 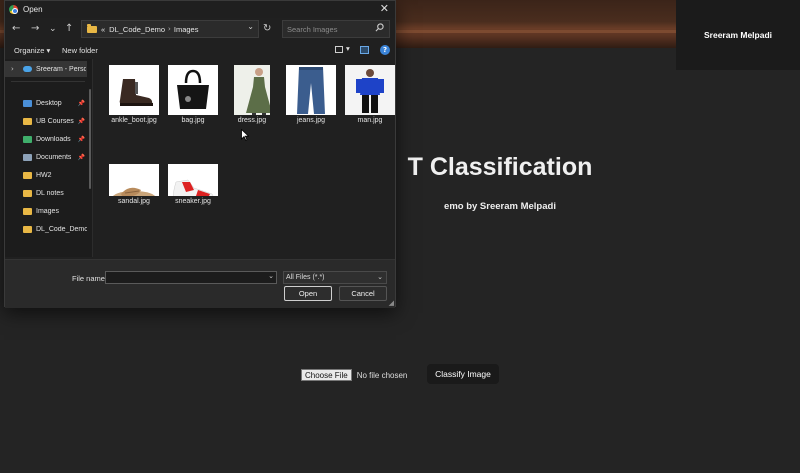 I want to click on sidebar-item: DL notes, so click(x=46, y=193).